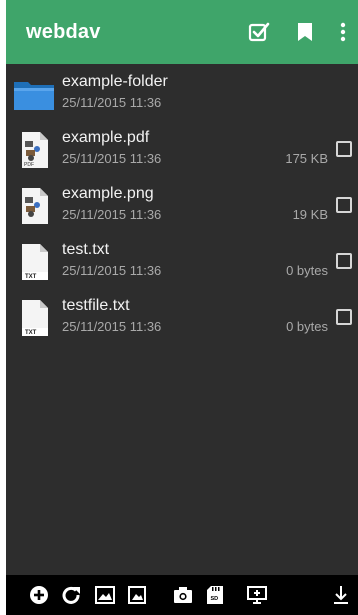  I want to click on select-all-icon, so click(259, 32).